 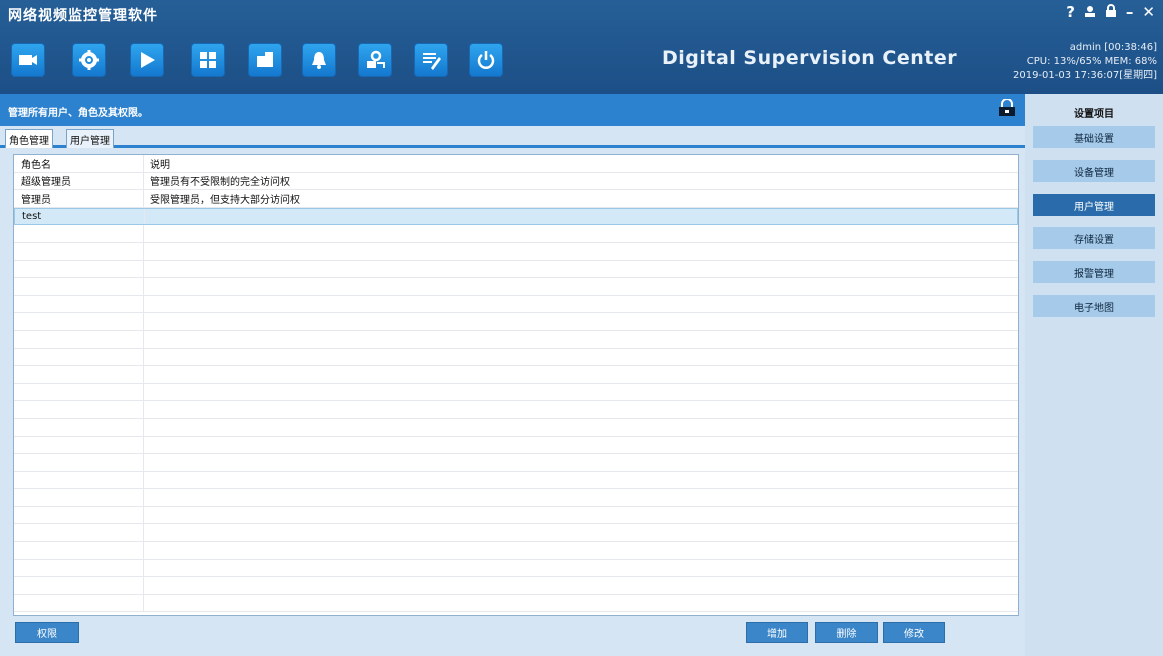 What do you see at coordinates (47, 632) in the screenshot?
I see `permission-button: 权限` at bounding box center [47, 632].